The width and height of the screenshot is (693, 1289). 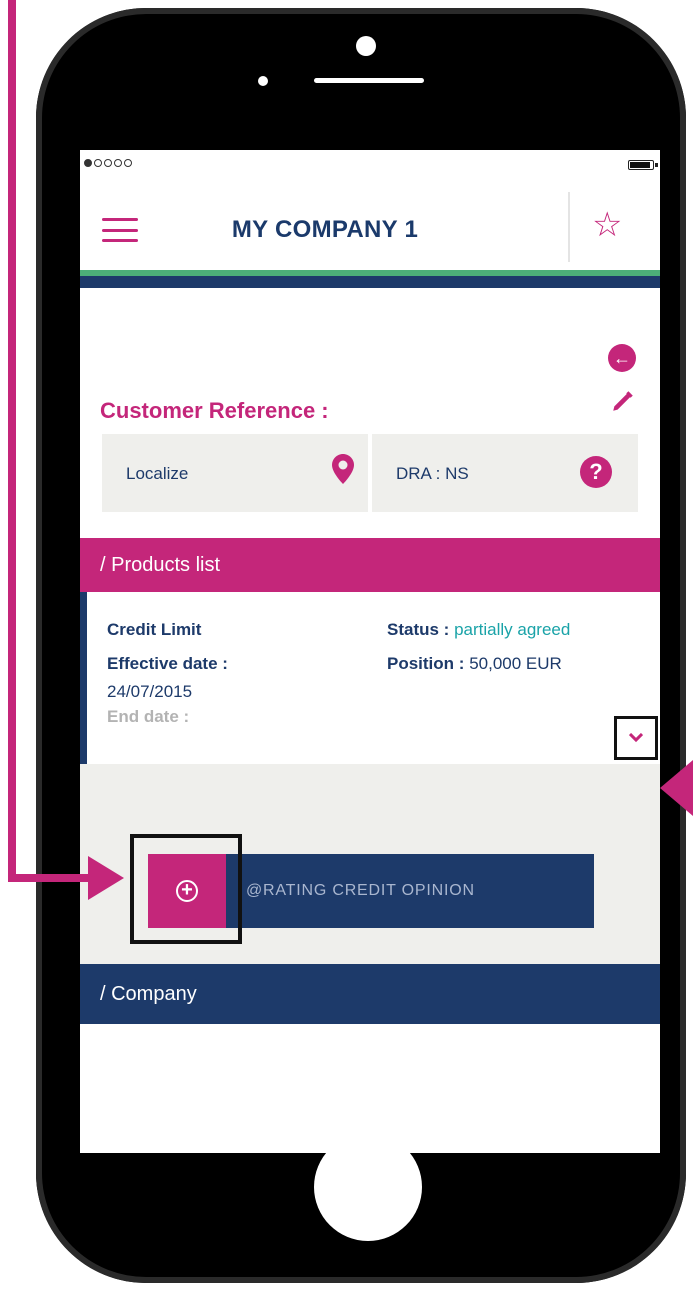 What do you see at coordinates (370, 565) in the screenshot?
I see `products-list-header: / Products list` at bounding box center [370, 565].